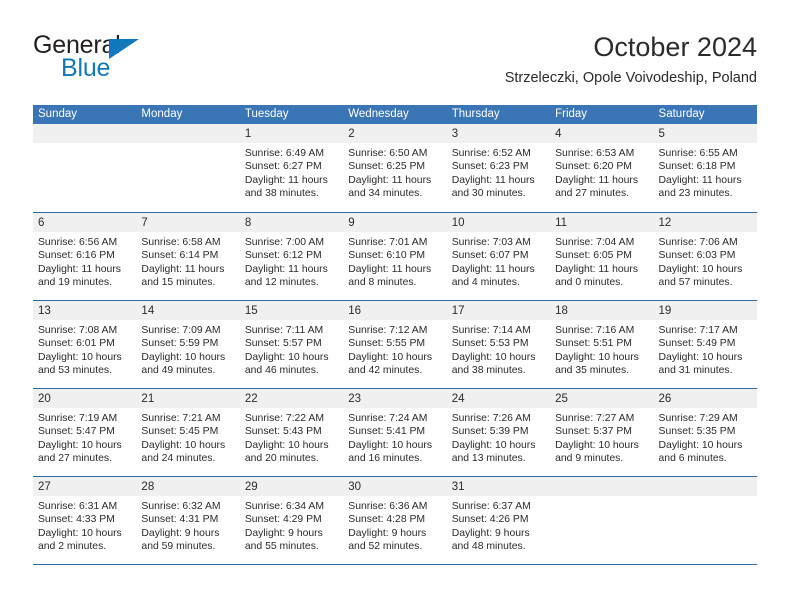 The width and height of the screenshot is (792, 612). Describe the element at coordinates (387, 256) in the screenshot. I see `sunset-text: Sunset: 6:10 PM` at that location.